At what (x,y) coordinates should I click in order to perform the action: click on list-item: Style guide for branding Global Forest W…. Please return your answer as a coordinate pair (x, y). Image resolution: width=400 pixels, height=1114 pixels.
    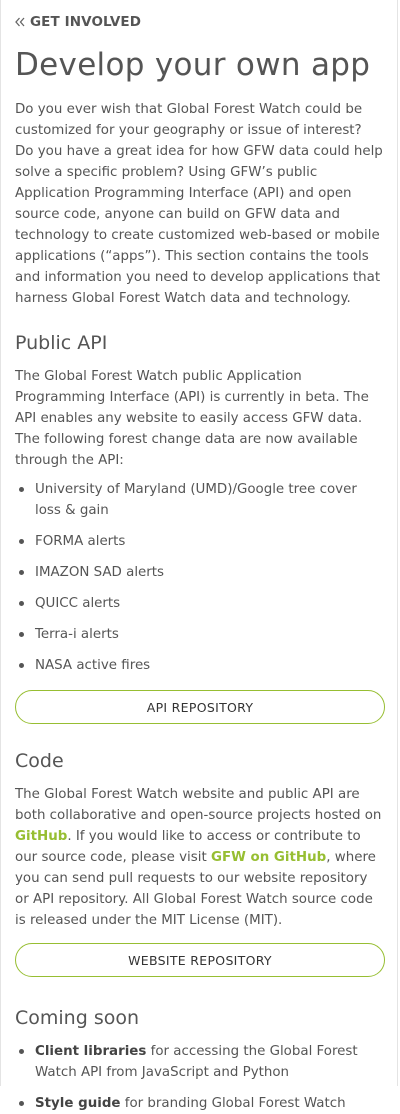
    Looking at the image, I should click on (199, 1103).